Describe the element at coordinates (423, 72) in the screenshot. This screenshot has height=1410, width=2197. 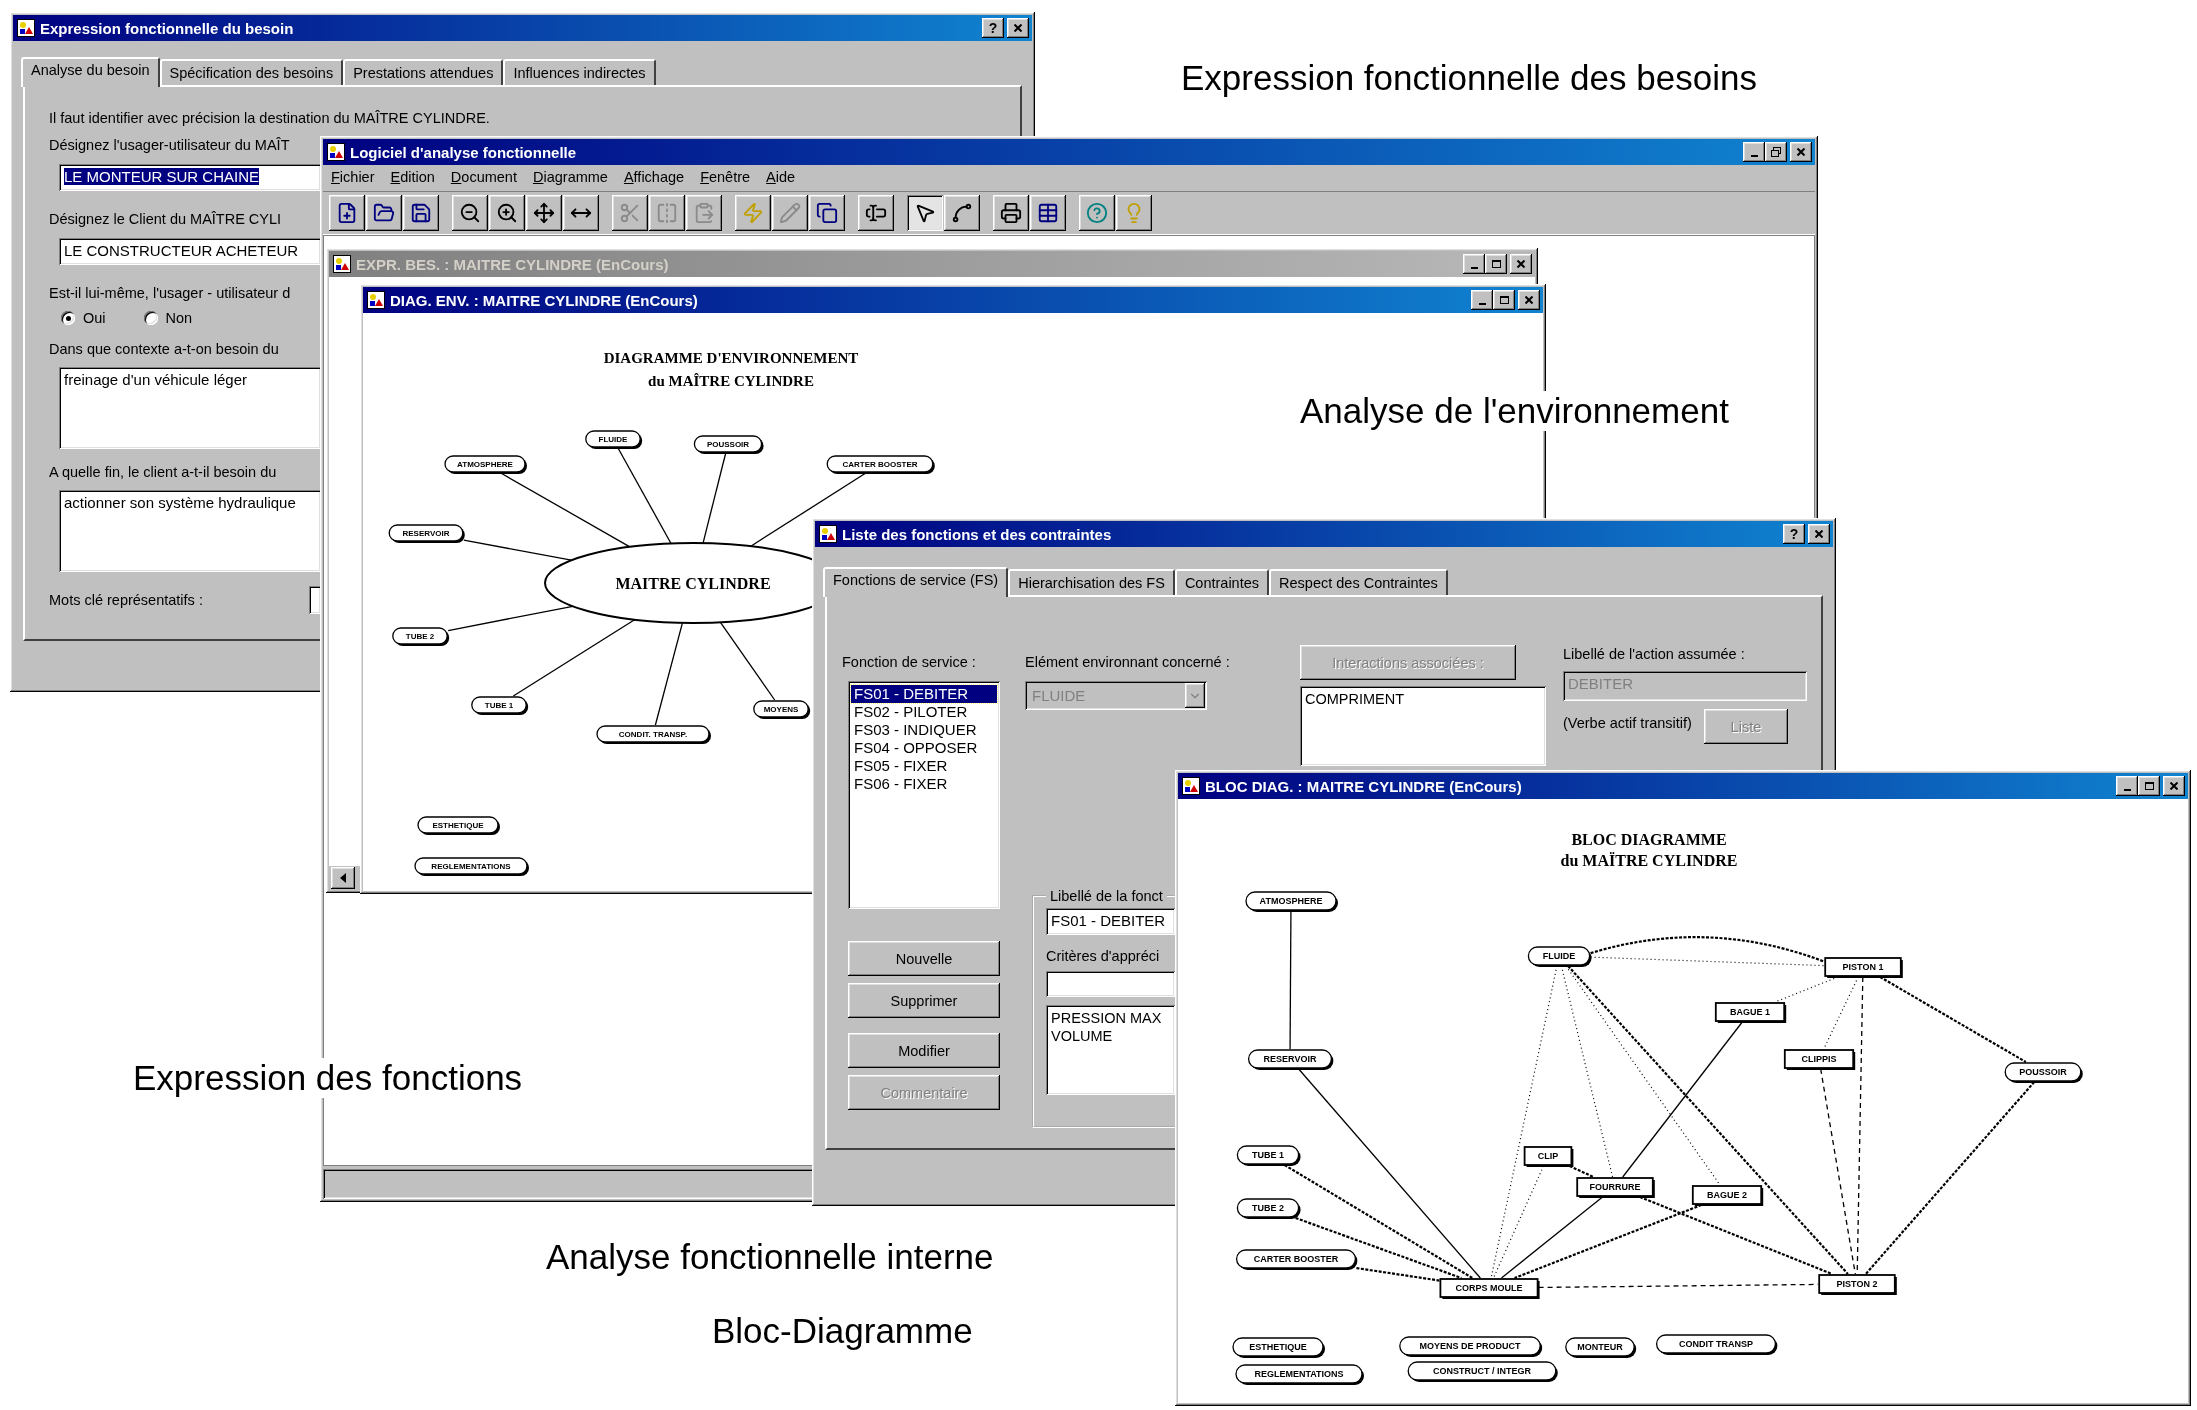
I see `tab: Prestations attendues` at that location.